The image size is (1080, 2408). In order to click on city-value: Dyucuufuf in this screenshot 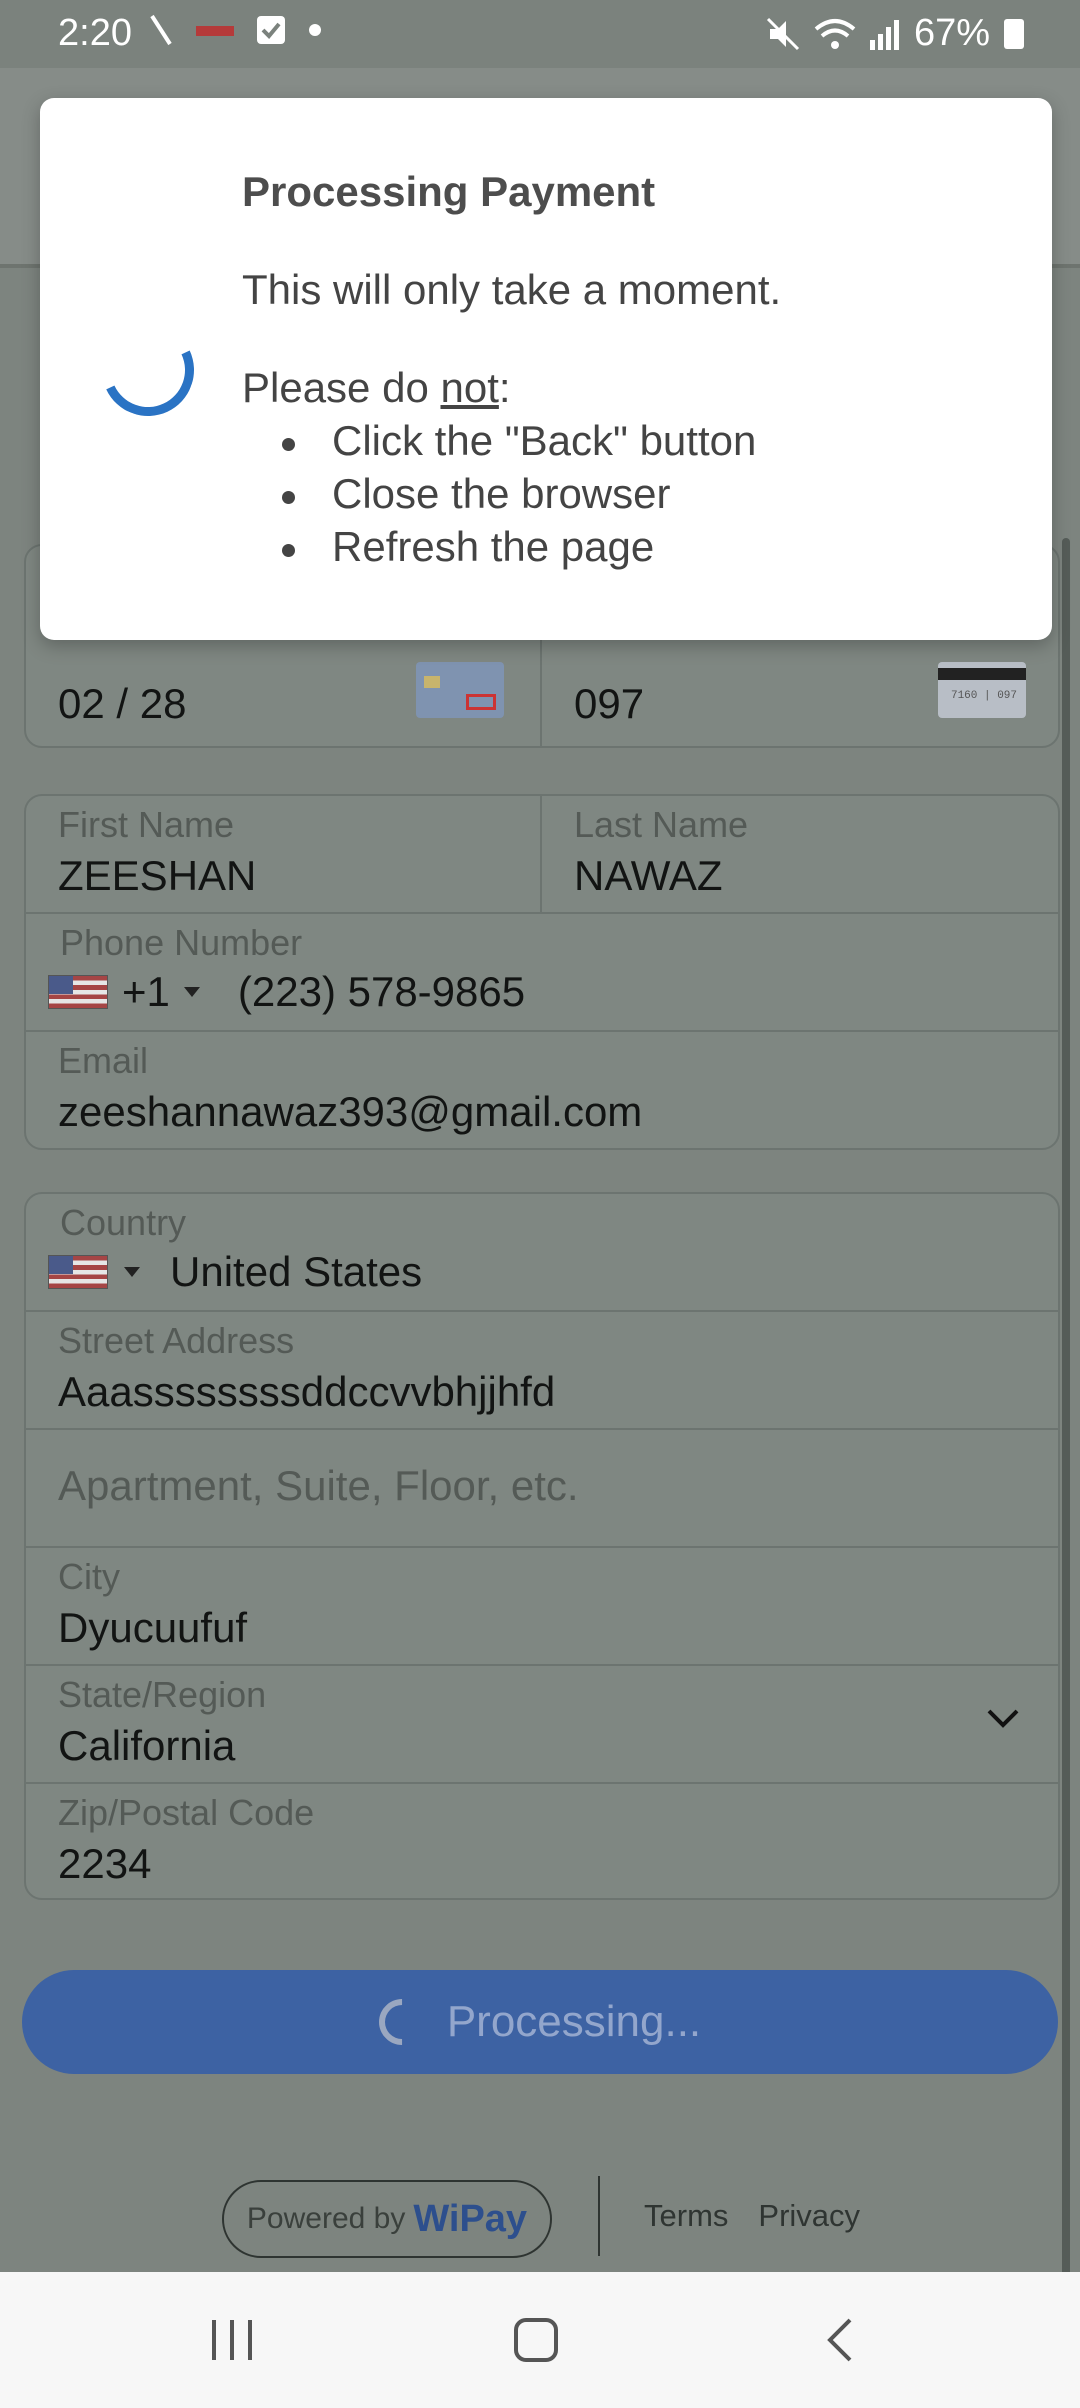, I will do `click(153, 1627)`.